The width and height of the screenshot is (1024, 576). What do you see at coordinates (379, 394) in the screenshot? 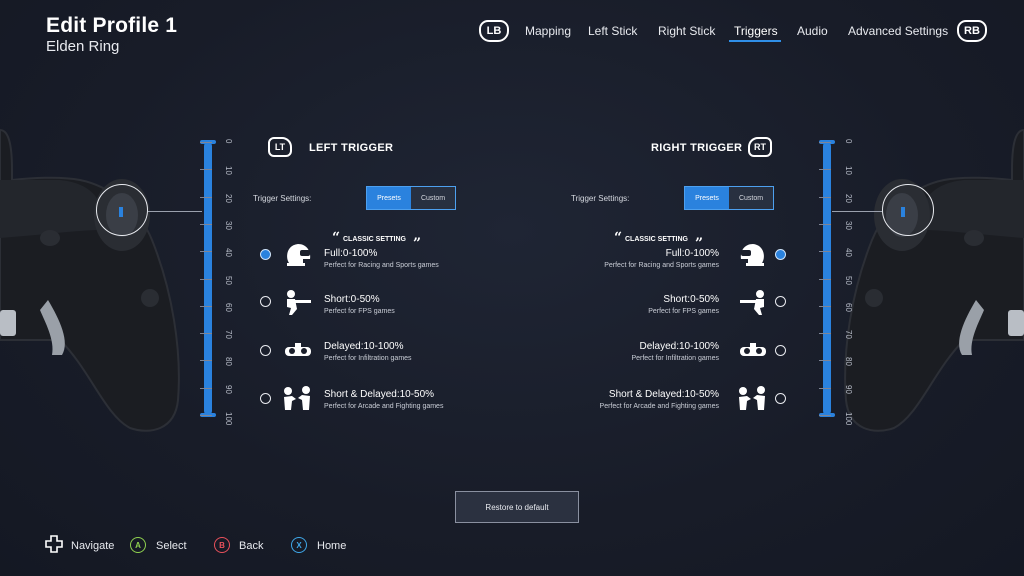
I see `left-option-short-delayed-title: Short & Delayed:10-50%` at bounding box center [379, 394].